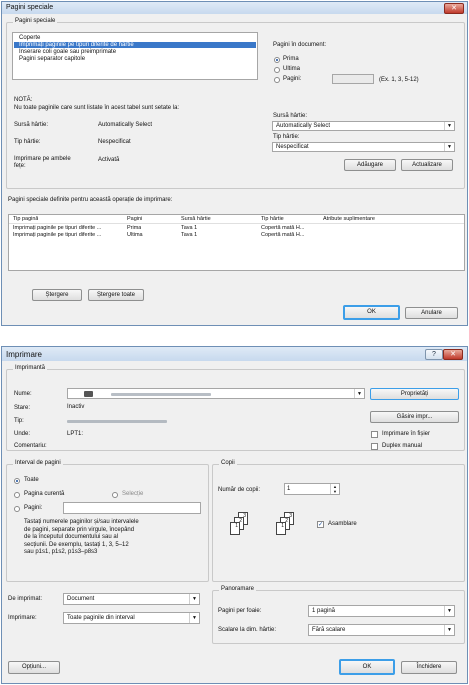 The height and width of the screenshot is (685, 469). Describe the element at coordinates (81, 599) in the screenshot. I see `print-what-value: Document` at that location.